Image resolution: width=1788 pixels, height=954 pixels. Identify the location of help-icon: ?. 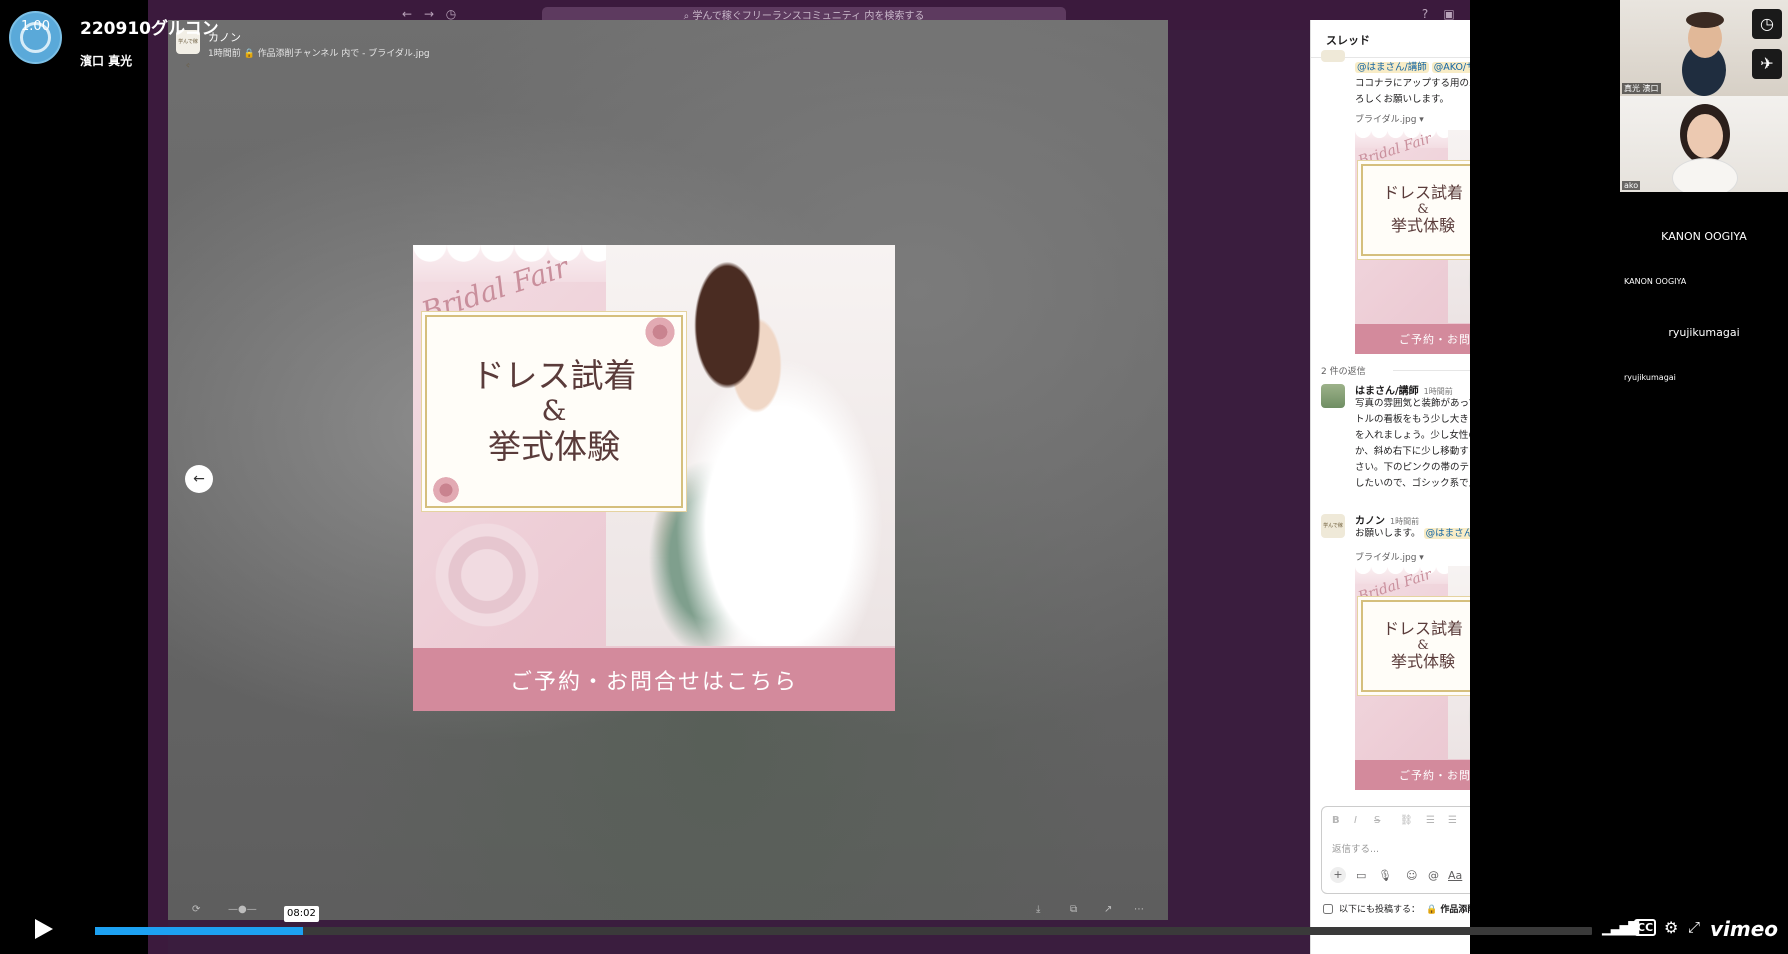
(1425, 14).